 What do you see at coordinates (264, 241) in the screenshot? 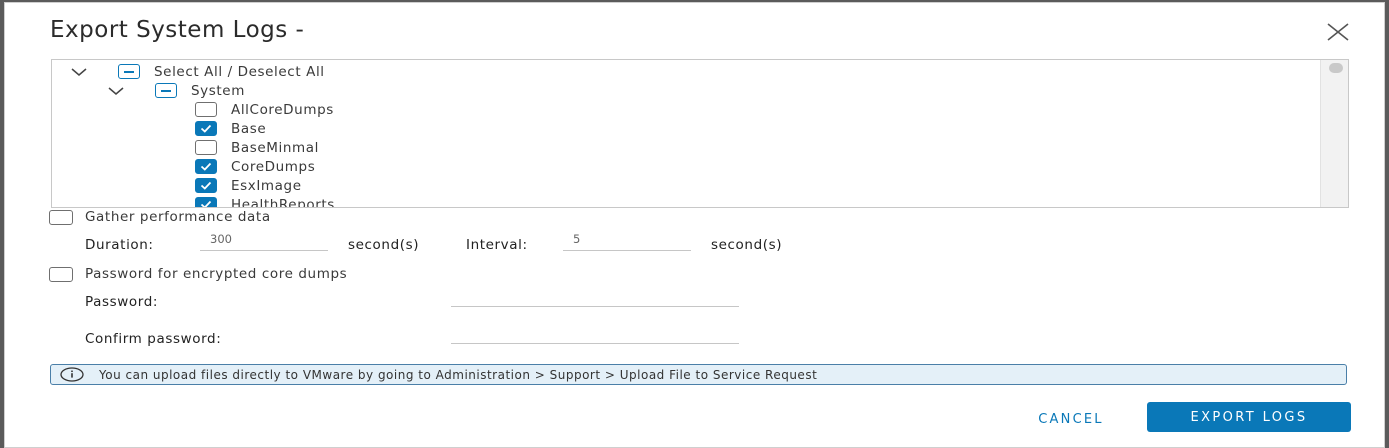
I see `duration-input` at bounding box center [264, 241].